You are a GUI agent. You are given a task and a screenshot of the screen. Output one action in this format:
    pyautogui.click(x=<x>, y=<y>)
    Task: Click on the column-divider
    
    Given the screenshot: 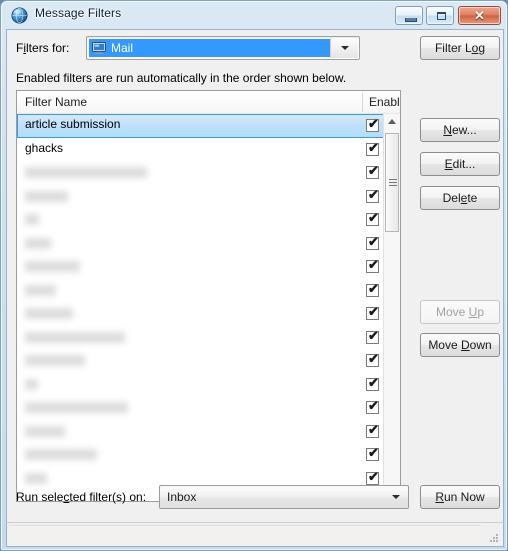 What is the action you would take?
    pyautogui.click(x=362, y=102)
    